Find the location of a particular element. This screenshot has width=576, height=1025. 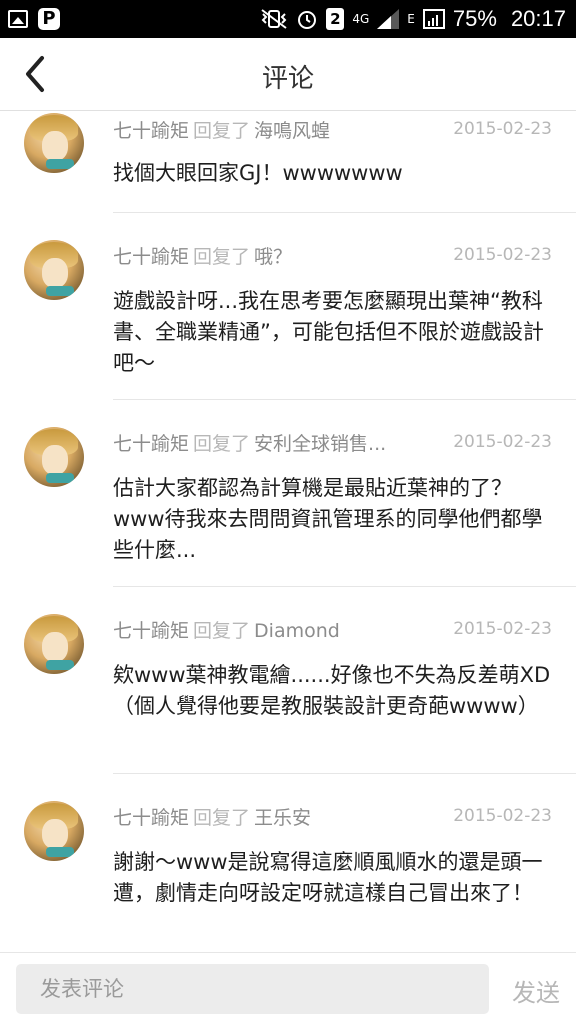

network-type-secondary: E is located at coordinates (411, 19).